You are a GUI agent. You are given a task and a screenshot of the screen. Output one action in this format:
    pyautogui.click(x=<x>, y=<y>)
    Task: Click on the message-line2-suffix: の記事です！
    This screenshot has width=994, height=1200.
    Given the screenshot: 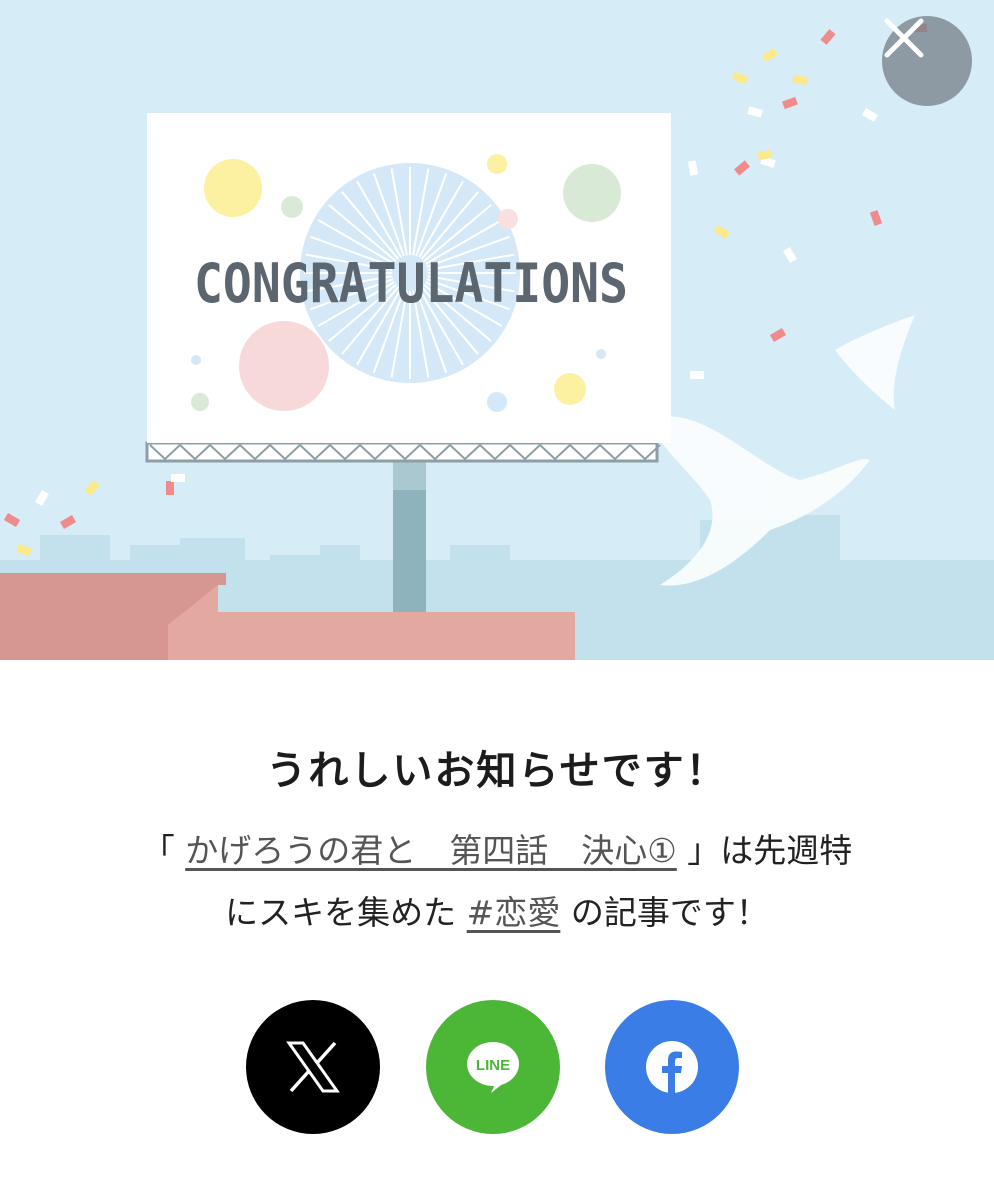 What is the action you would take?
    pyautogui.click(x=669, y=912)
    